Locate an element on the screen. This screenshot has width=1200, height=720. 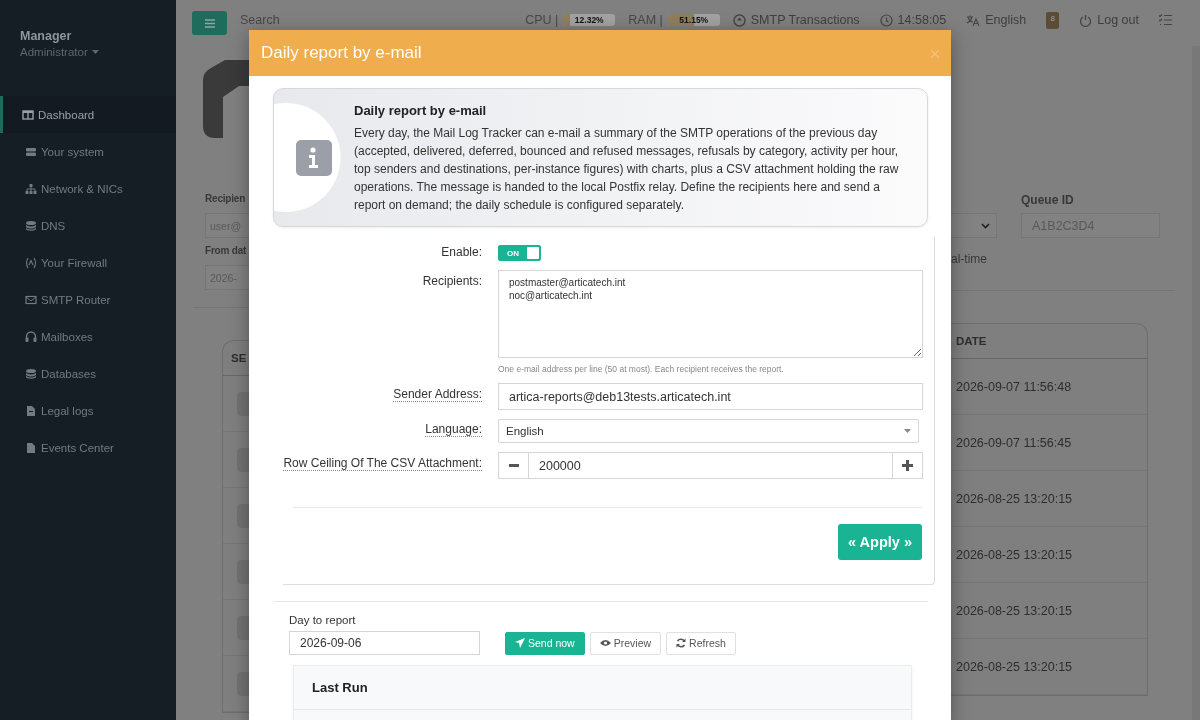
field-label: Sender Address: is located at coordinates (437, 393).